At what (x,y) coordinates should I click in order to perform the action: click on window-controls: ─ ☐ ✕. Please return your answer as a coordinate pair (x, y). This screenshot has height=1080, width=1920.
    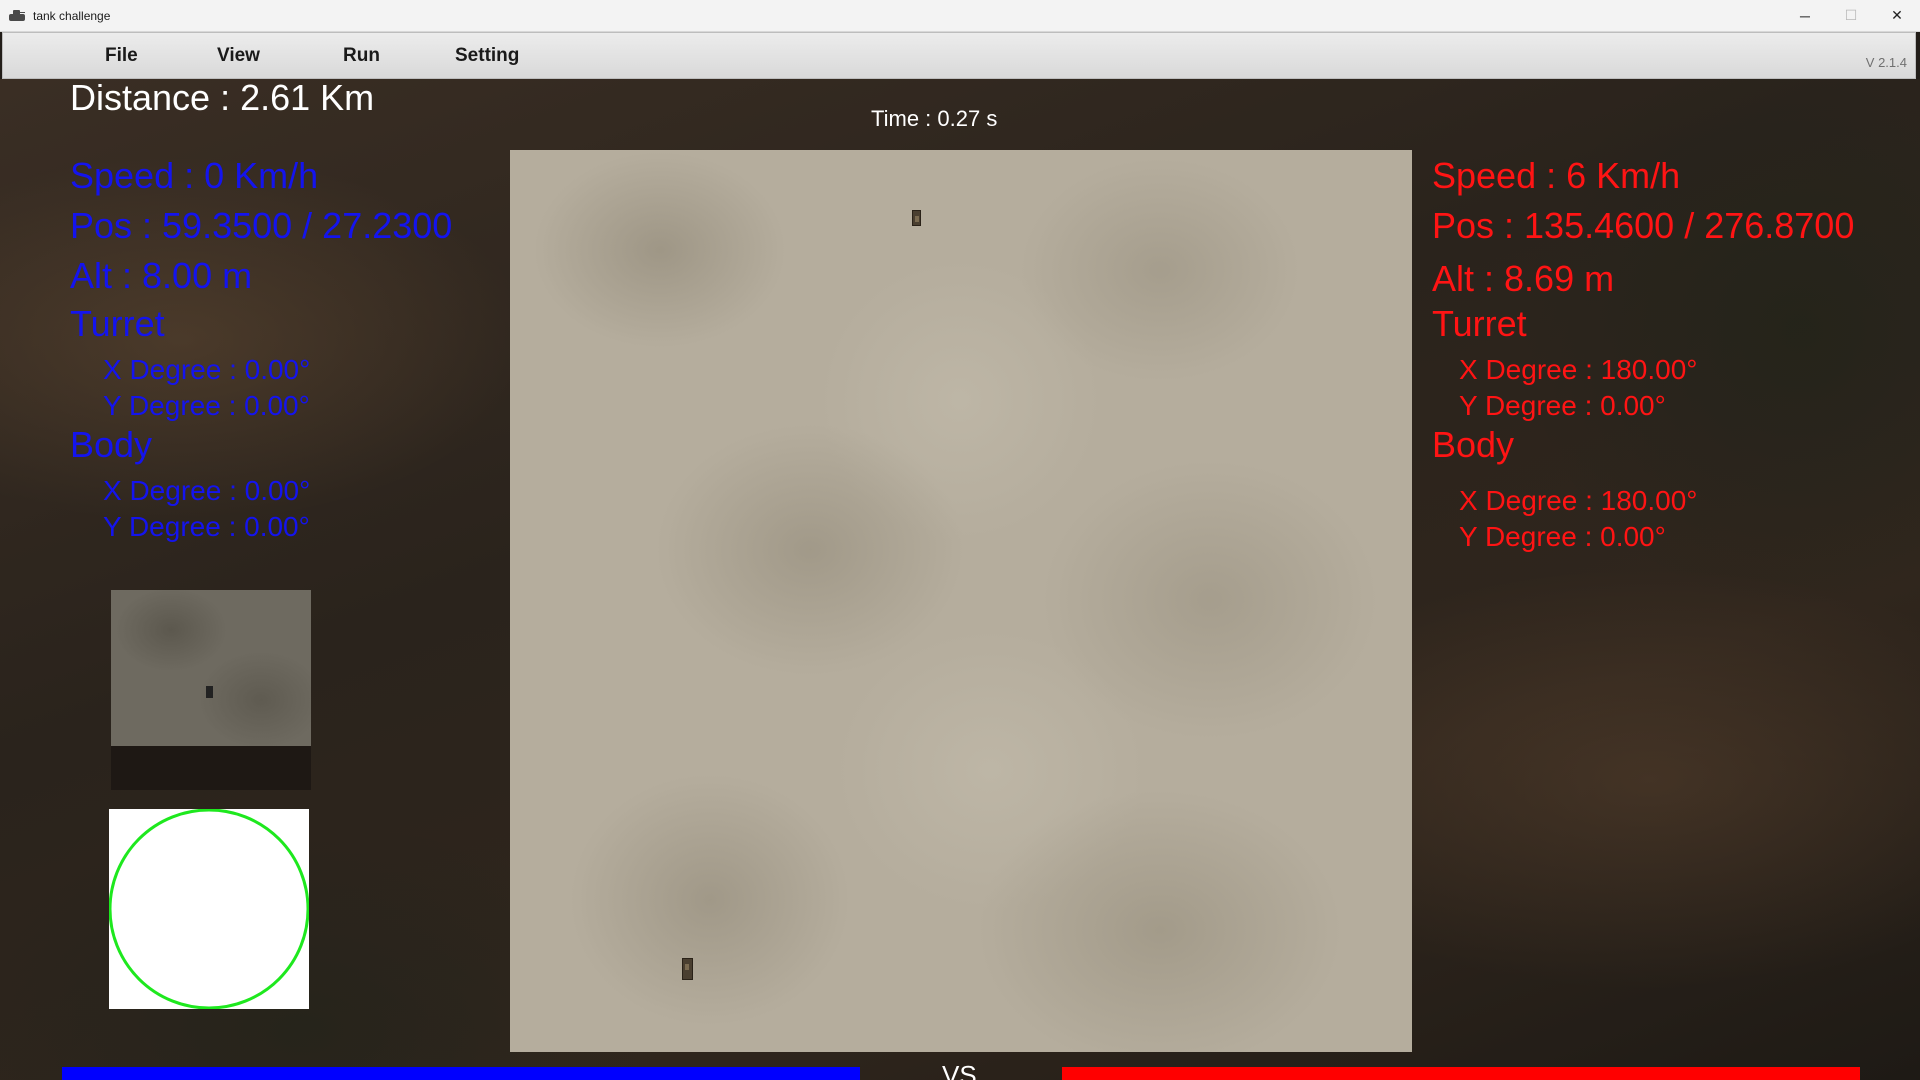
    Looking at the image, I should click on (1851, 15).